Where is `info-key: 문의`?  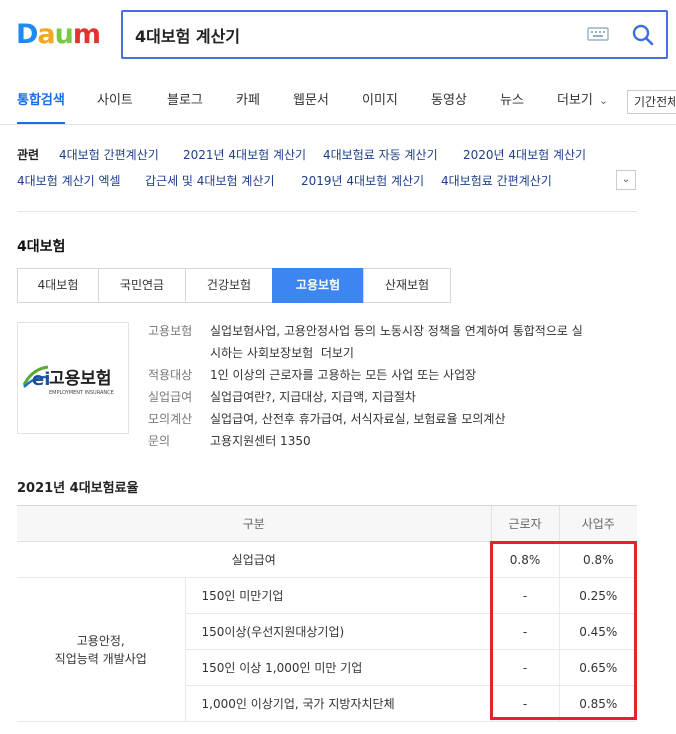
info-key: 문의 is located at coordinates (159, 441).